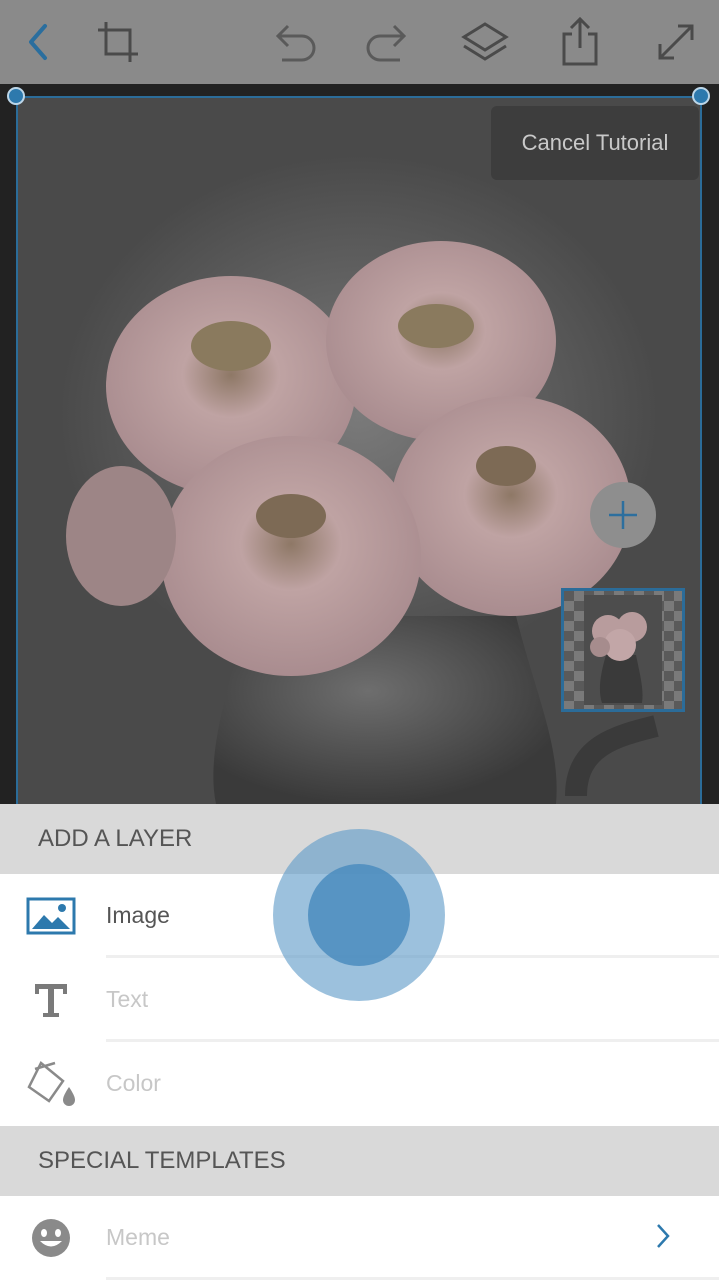  Describe the element at coordinates (133, 1083) in the screenshot. I see `color-item-label: Color` at that location.